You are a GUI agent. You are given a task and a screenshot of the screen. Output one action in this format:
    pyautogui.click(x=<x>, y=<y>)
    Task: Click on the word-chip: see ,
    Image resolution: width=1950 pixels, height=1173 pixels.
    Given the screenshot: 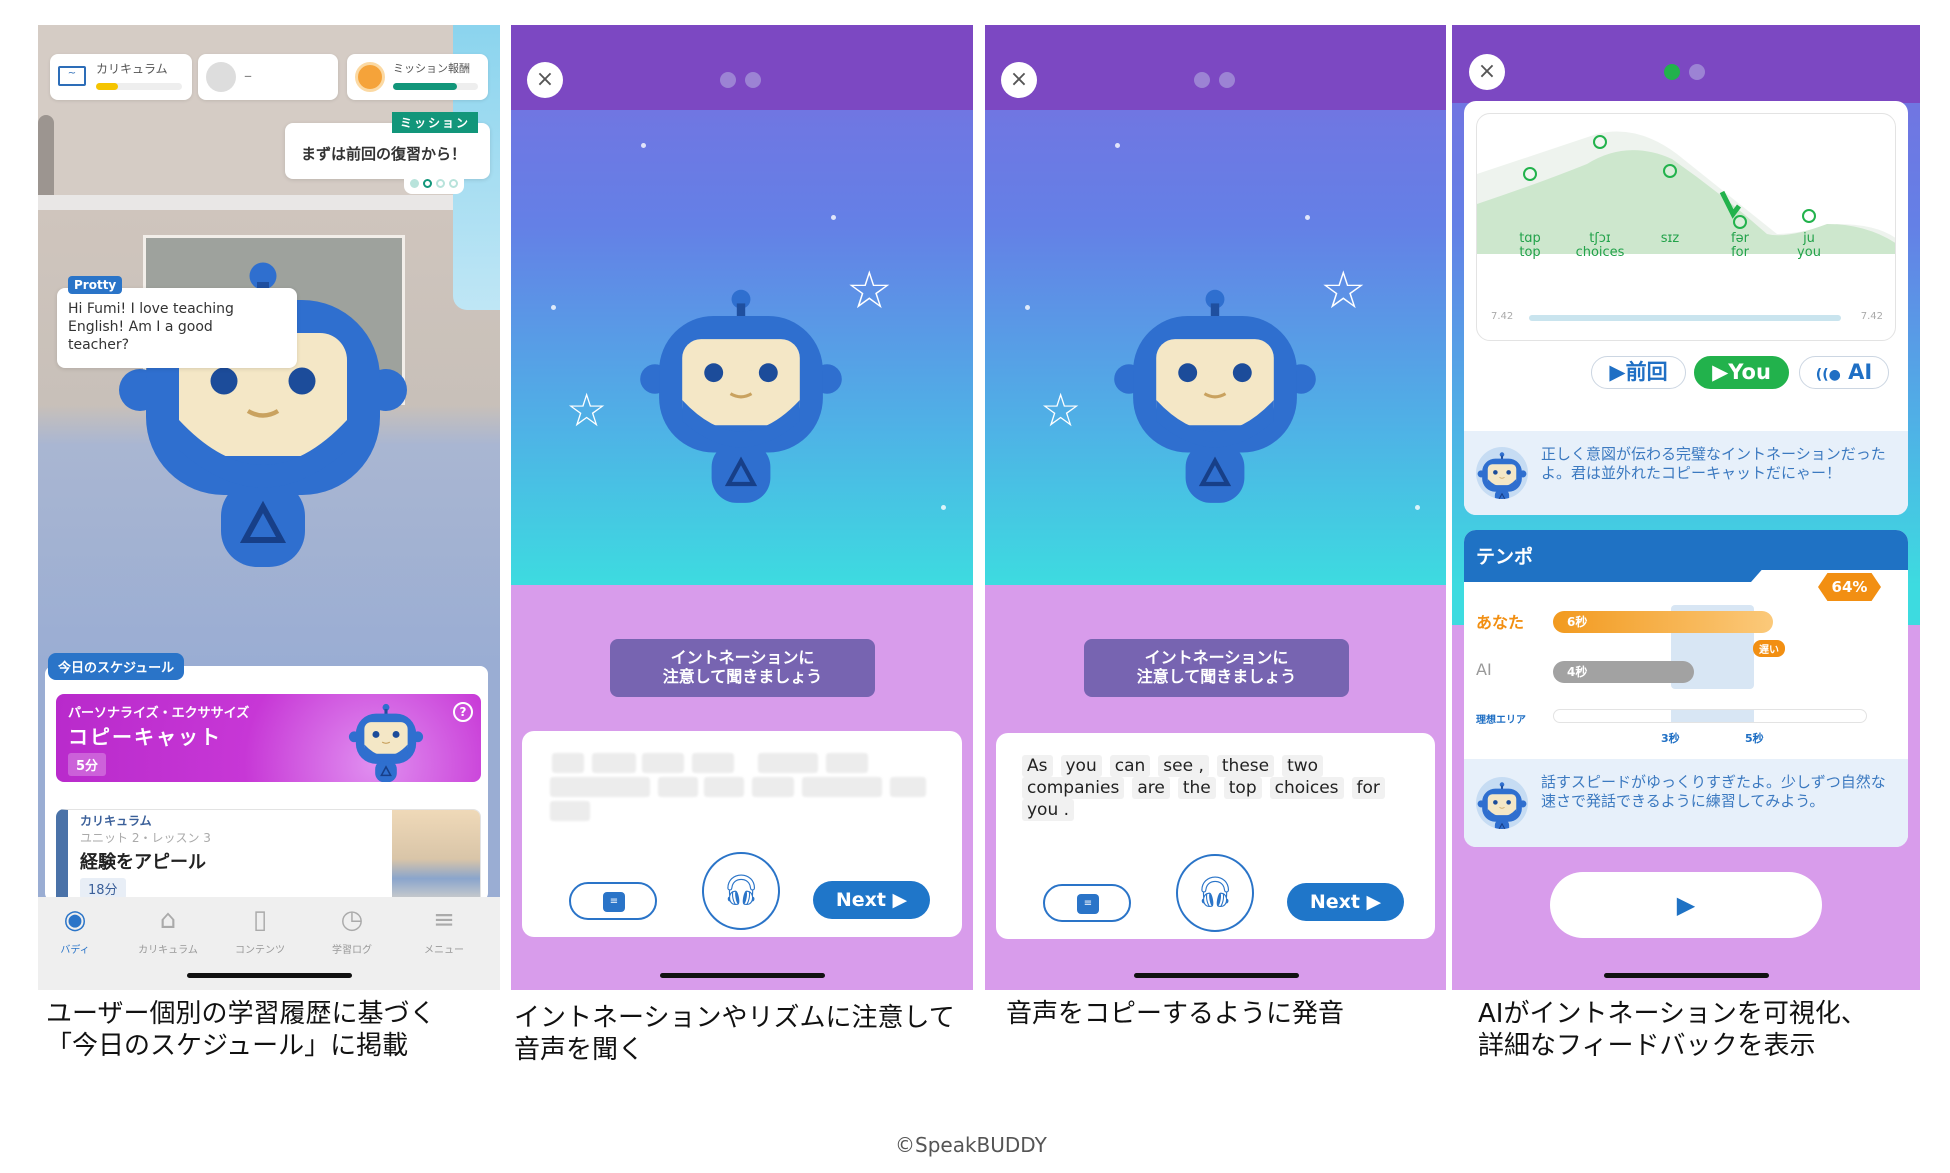 What is the action you would take?
    pyautogui.click(x=1183, y=766)
    